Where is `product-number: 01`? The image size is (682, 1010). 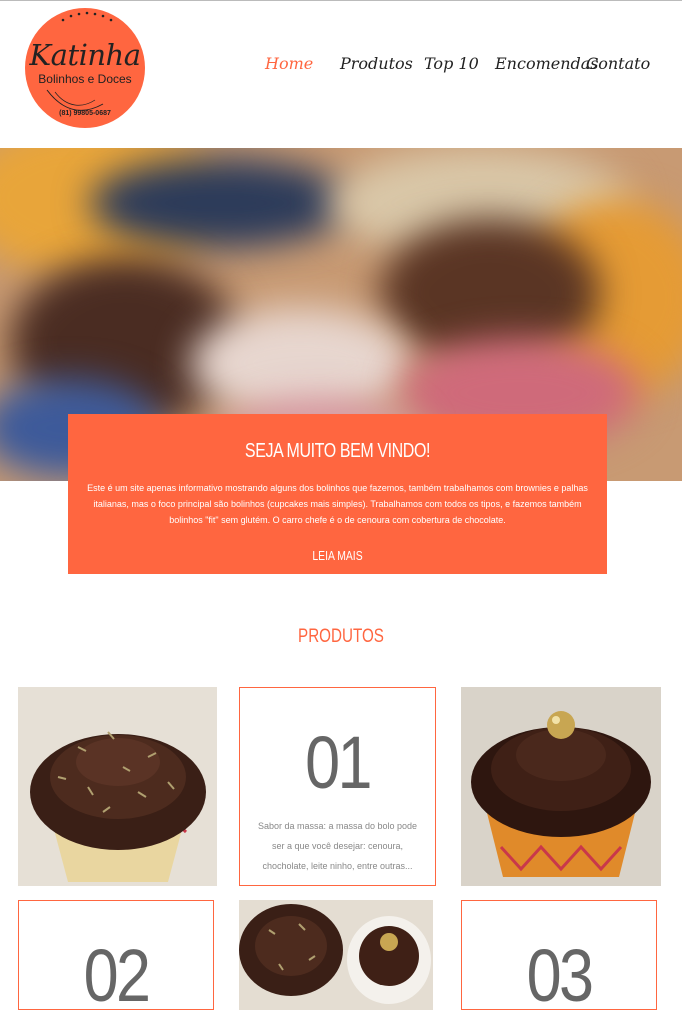
product-number: 01 is located at coordinates (338, 762).